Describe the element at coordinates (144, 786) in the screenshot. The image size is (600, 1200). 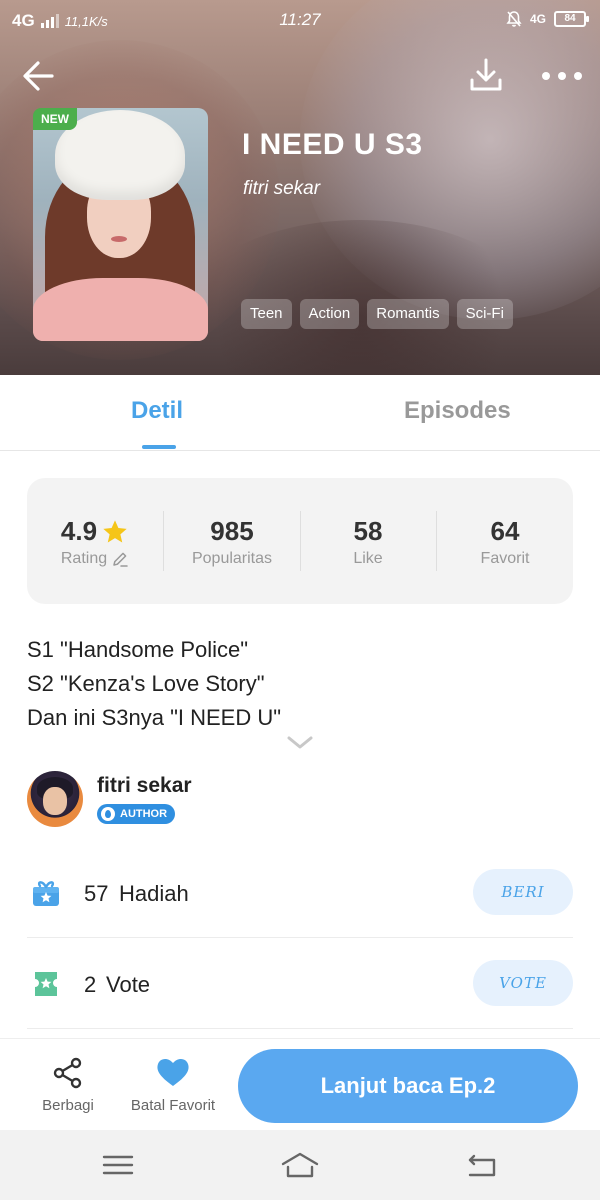
I see `author-name: fitri sekar` at that location.